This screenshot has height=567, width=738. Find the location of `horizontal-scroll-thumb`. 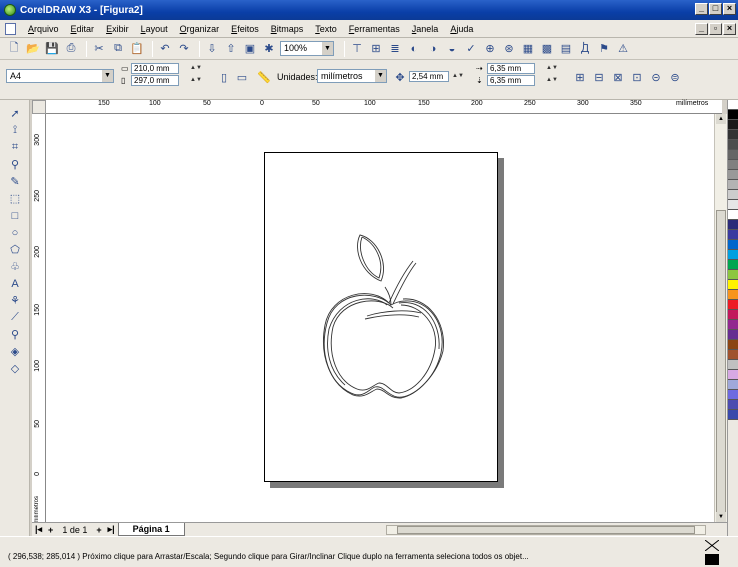

horizontal-scroll-thumb is located at coordinates (546, 530).